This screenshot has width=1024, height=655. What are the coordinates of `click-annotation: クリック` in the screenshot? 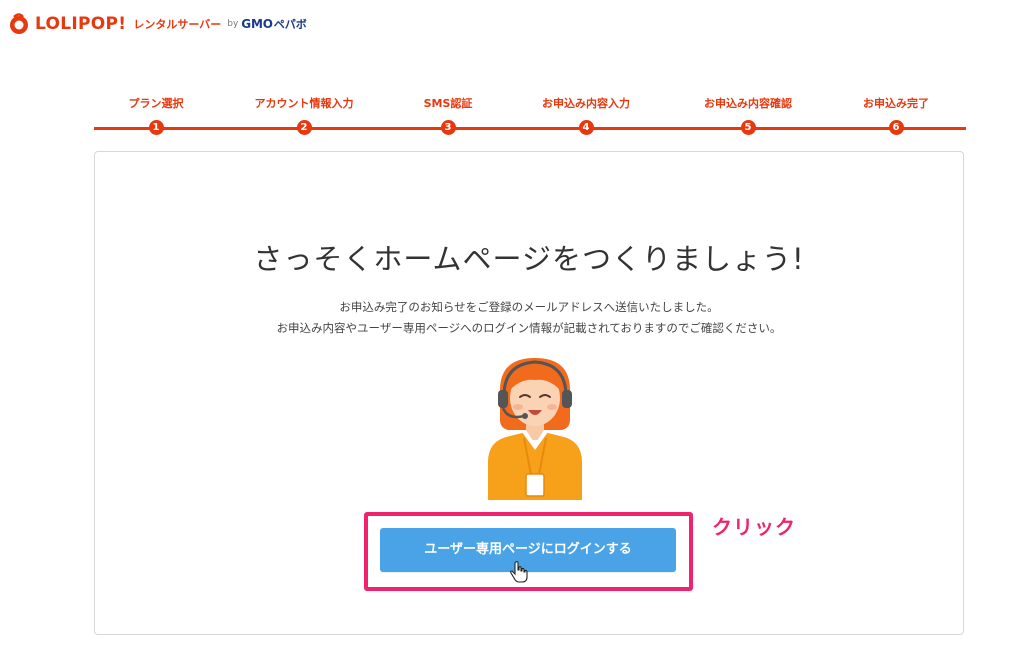 It's located at (754, 527).